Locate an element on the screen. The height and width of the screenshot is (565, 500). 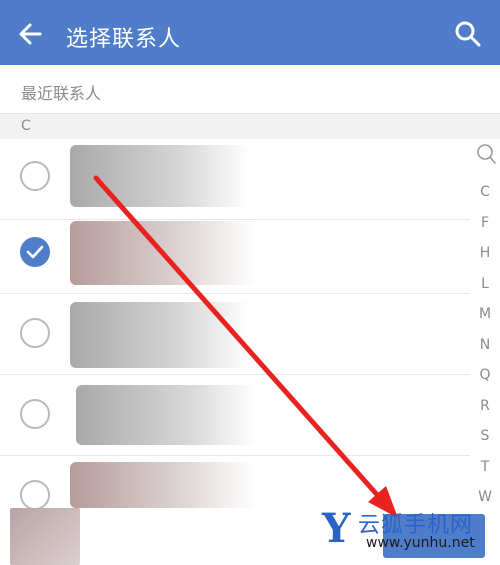
search-button is located at coordinates (468, 34).